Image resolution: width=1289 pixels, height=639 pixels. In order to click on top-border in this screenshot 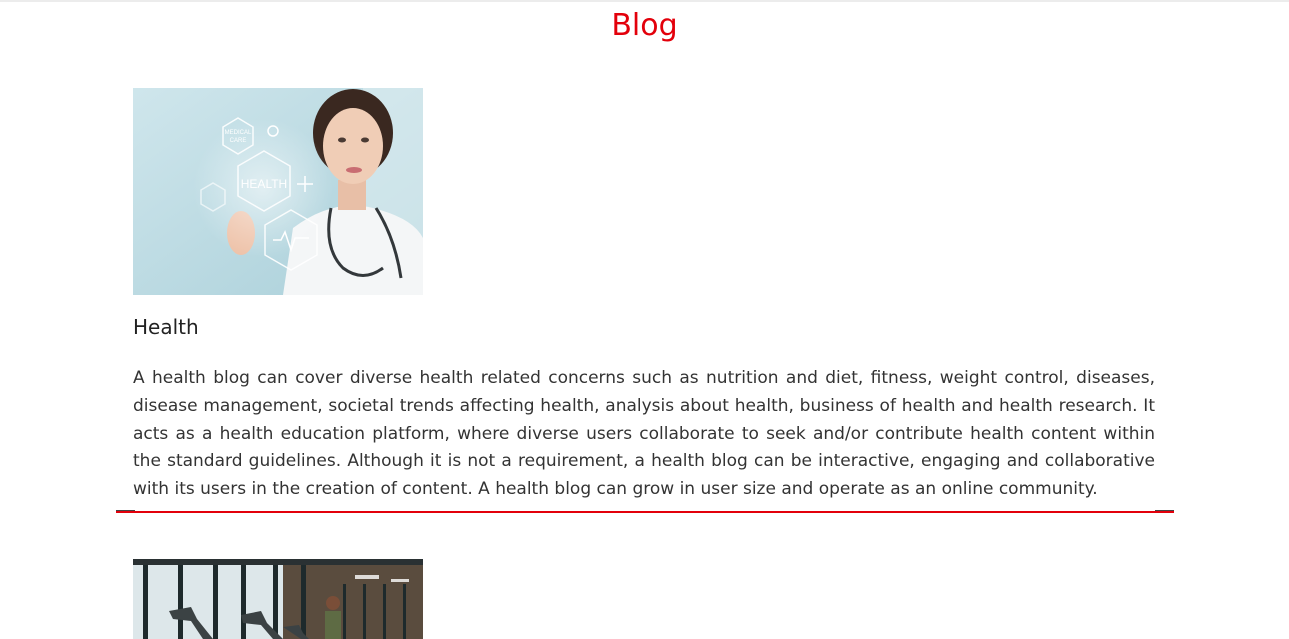, I will do `click(644, 1)`.